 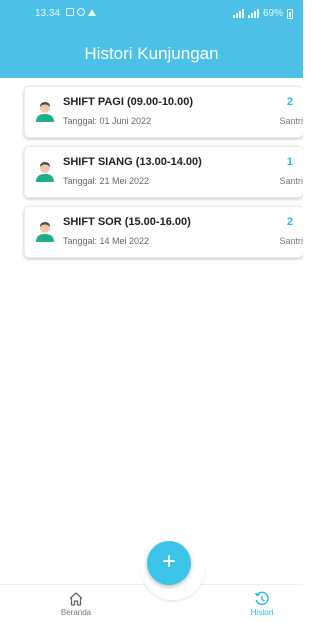 What do you see at coordinates (290, 13) in the screenshot?
I see `battery-icon` at bounding box center [290, 13].